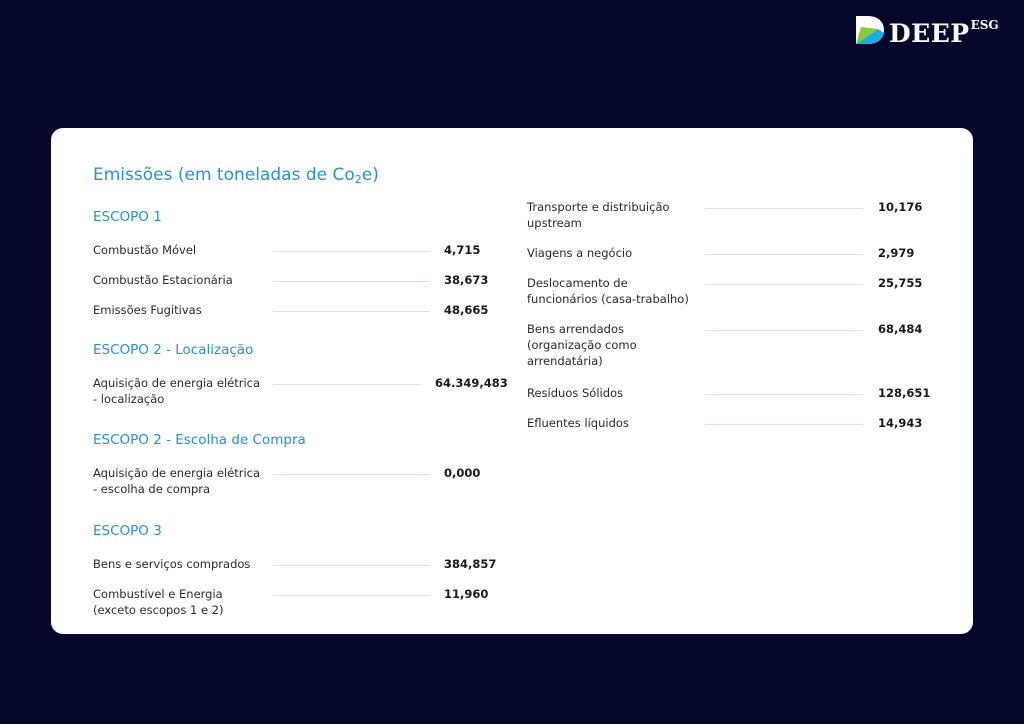 This screenshot has width=1024, height=724. Describe the element at coordinates (173, 350) in the screenshot. I see `scope2-location-heading: ESCOPO 2 - Localização` at that location.